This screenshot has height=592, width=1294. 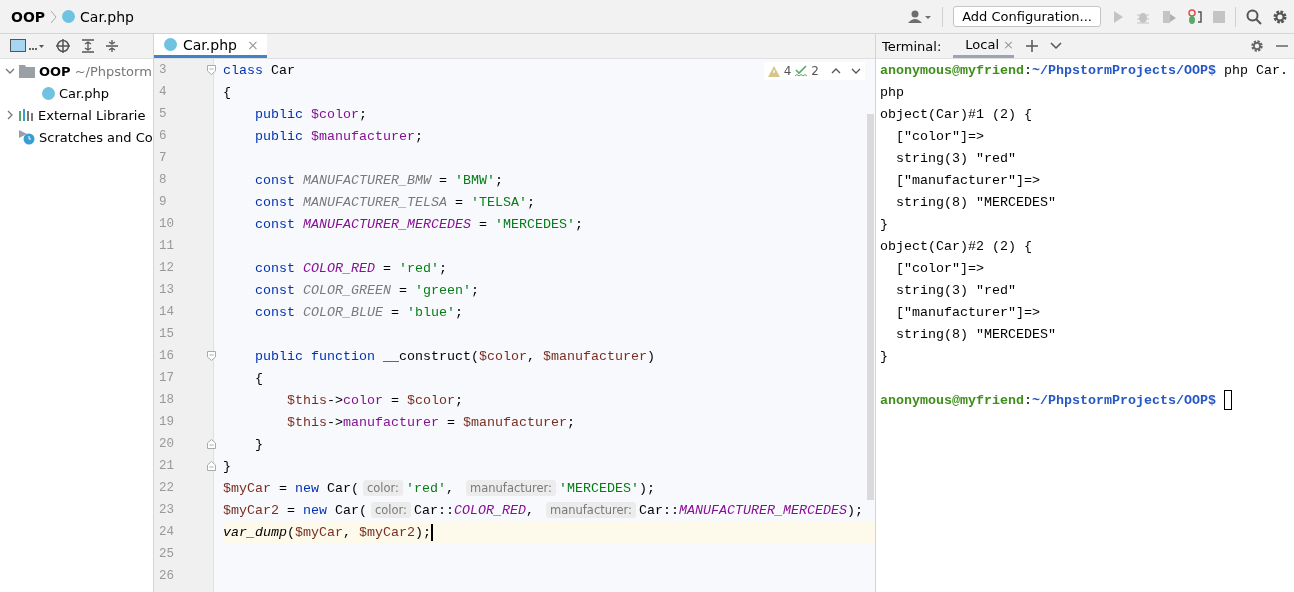 I want to click on keyword: public, so click(x=279, y=114).